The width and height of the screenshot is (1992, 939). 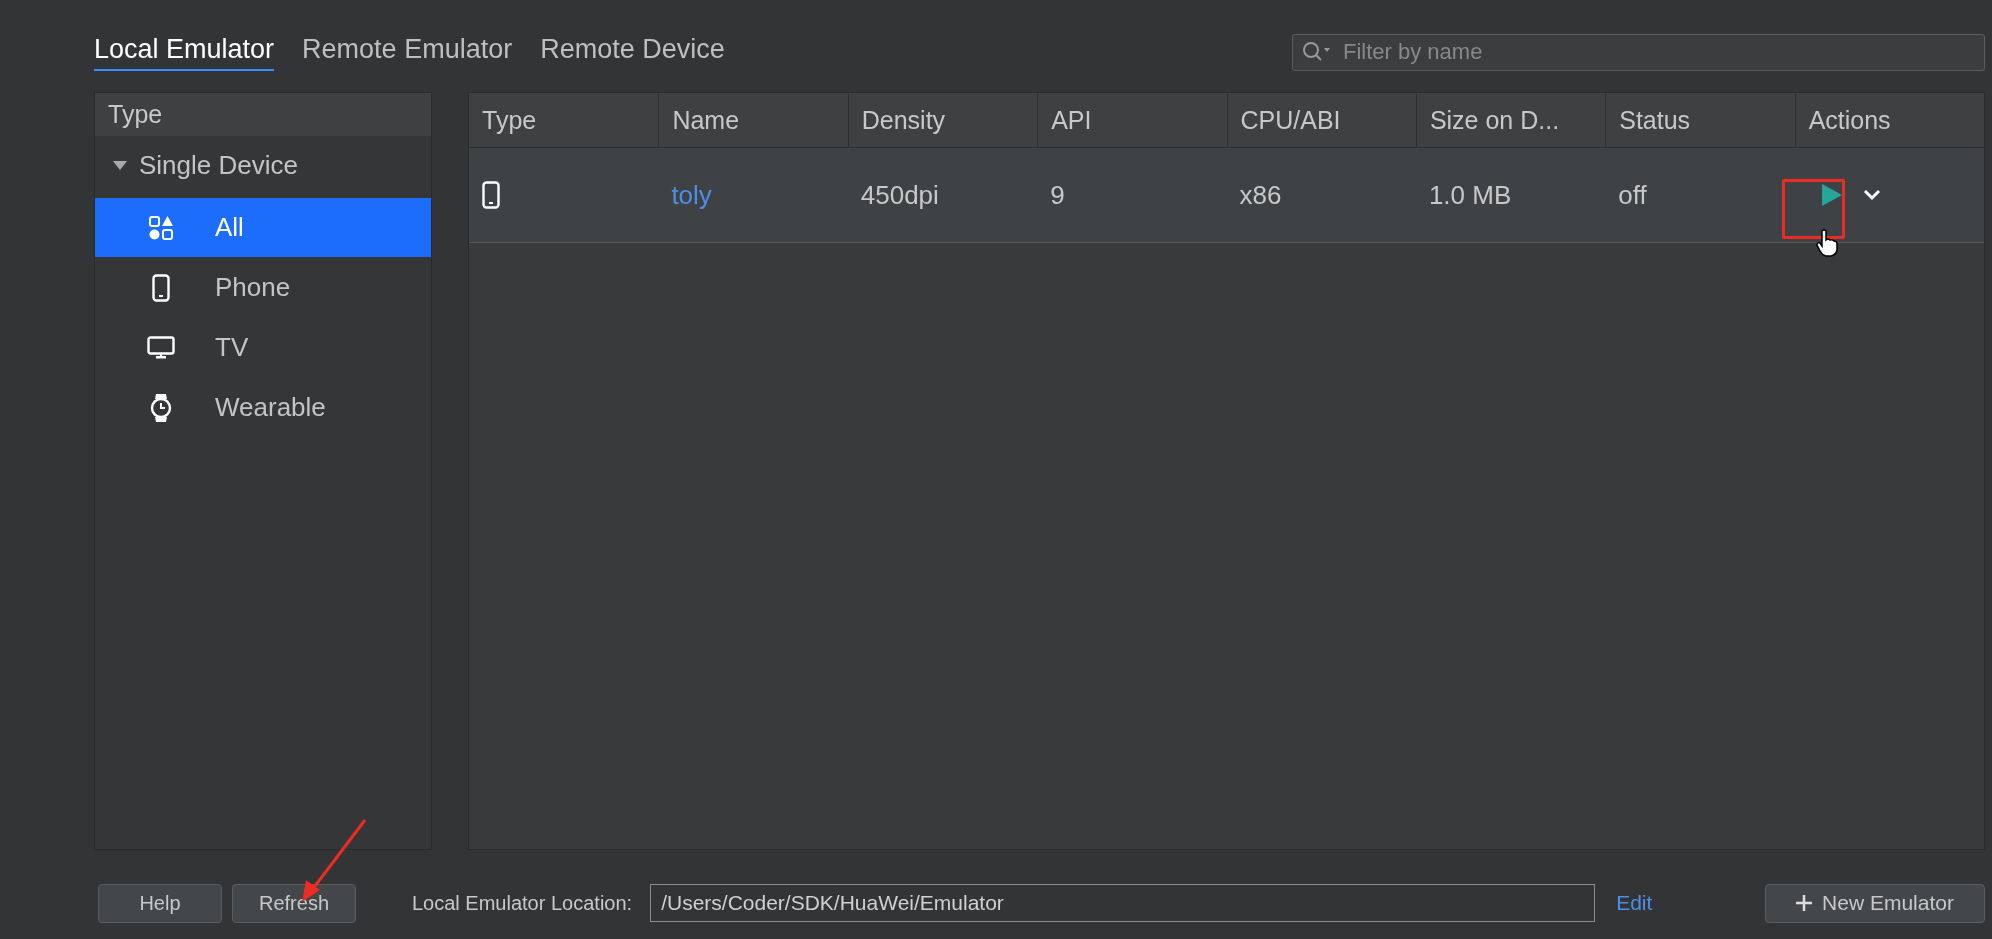 What do you see at coordinates (294, 903) in the screenshot?
I see `footer-button: Refresh` at bounding box center [294, 903].